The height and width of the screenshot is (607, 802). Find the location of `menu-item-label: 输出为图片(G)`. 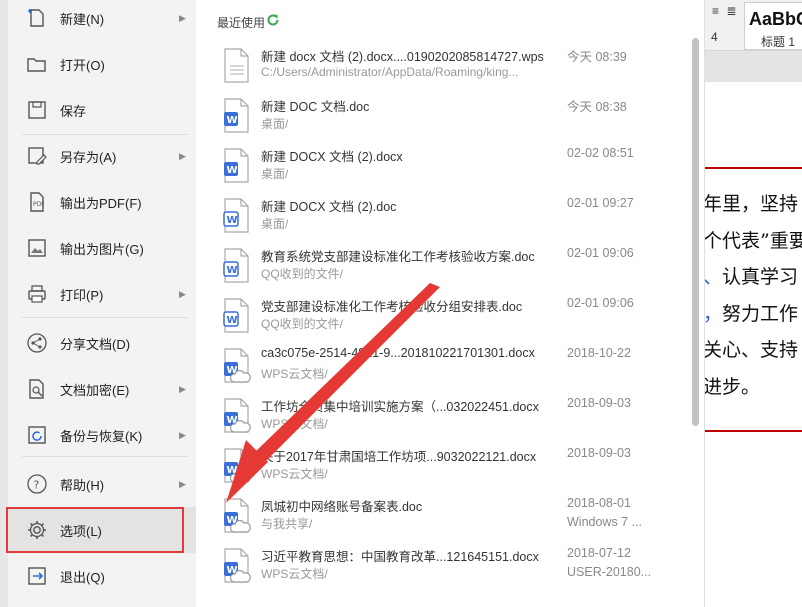

menu-item-label: 输出为图片(G) is located at coordinates (102, 249).